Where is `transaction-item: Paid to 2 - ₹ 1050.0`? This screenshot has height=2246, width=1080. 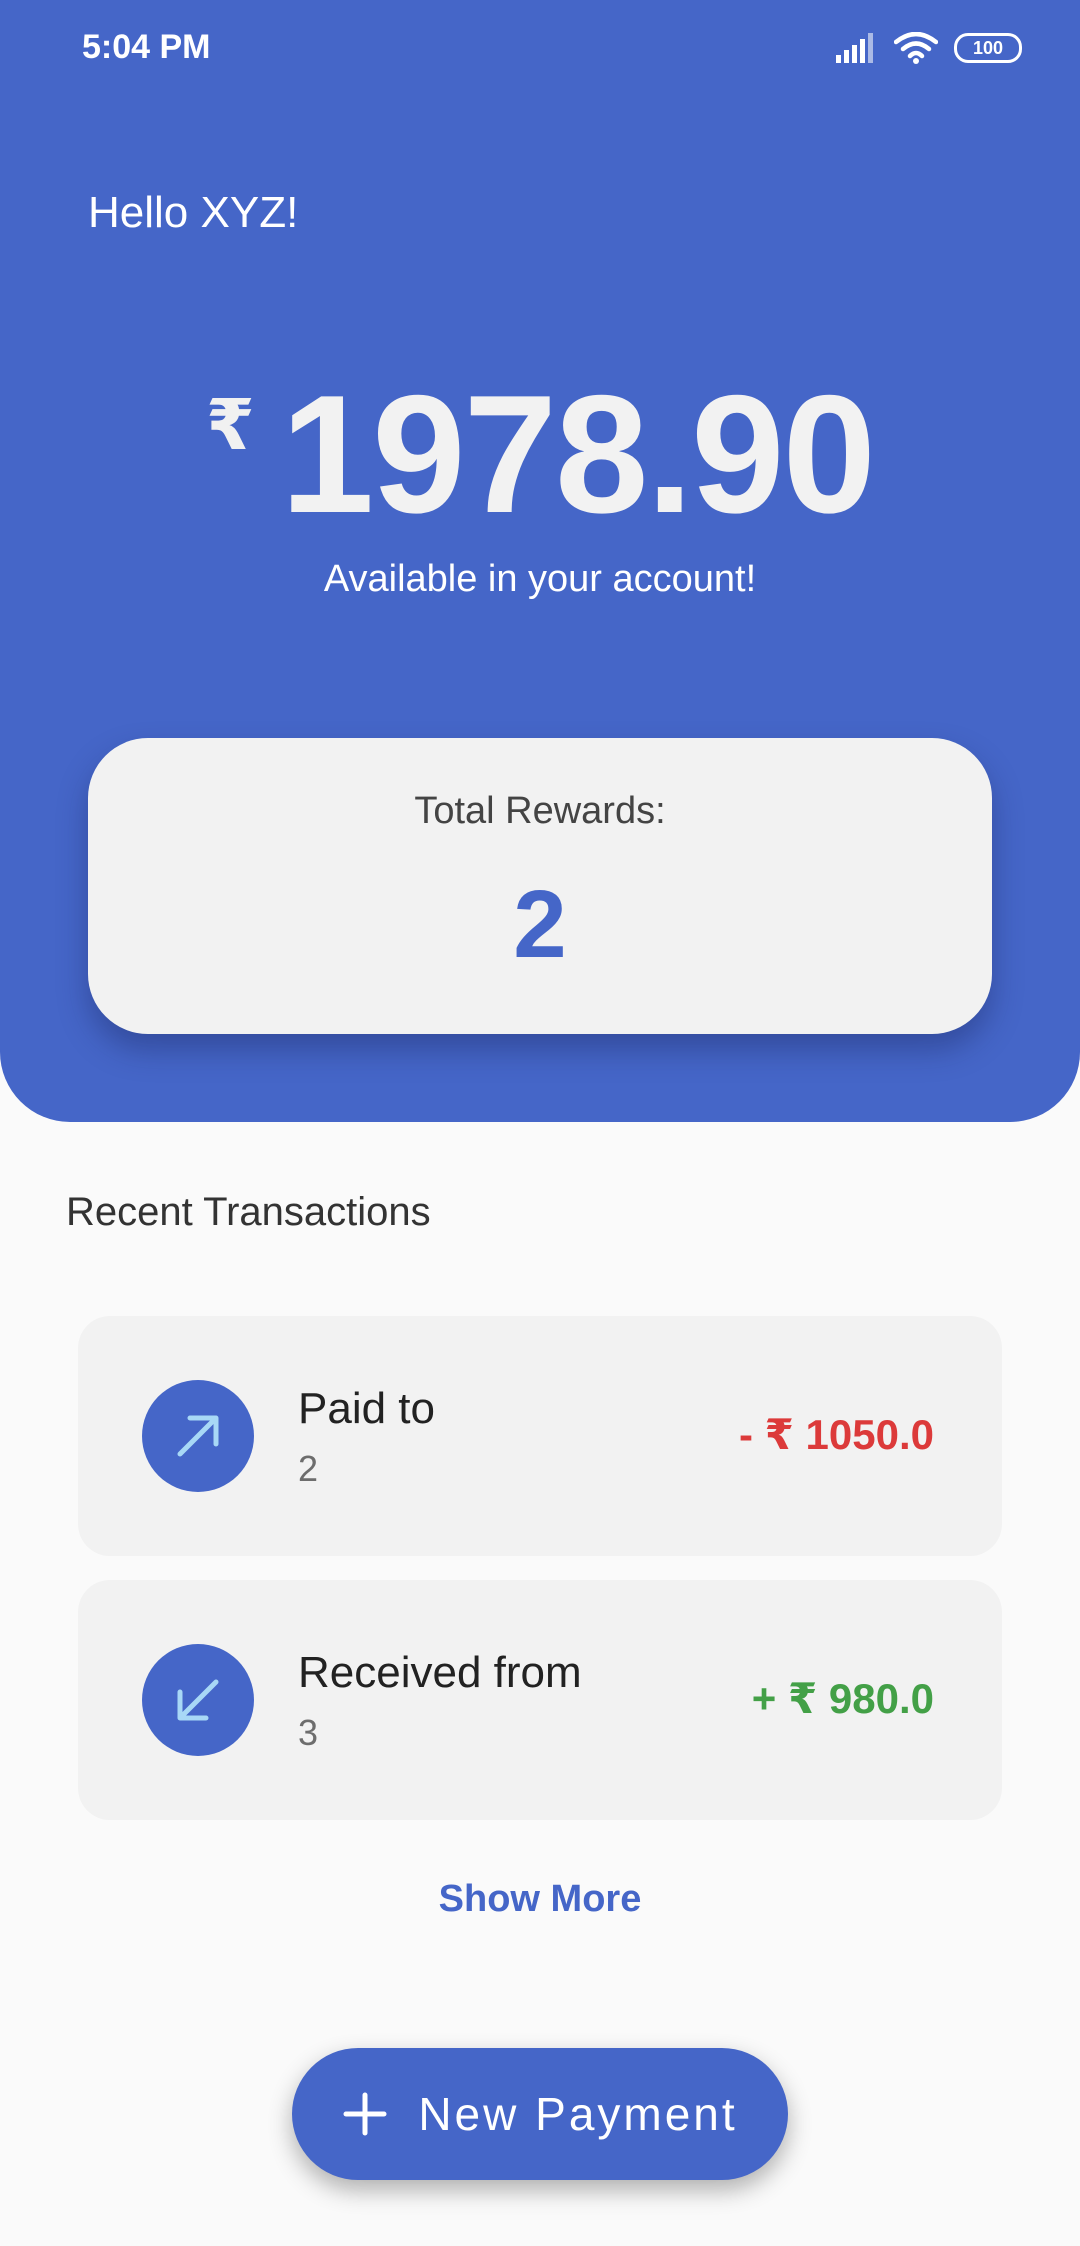
transaction-item: Paid to 2 - ₹ 1050.0 is located at coordinates (540, 1436).